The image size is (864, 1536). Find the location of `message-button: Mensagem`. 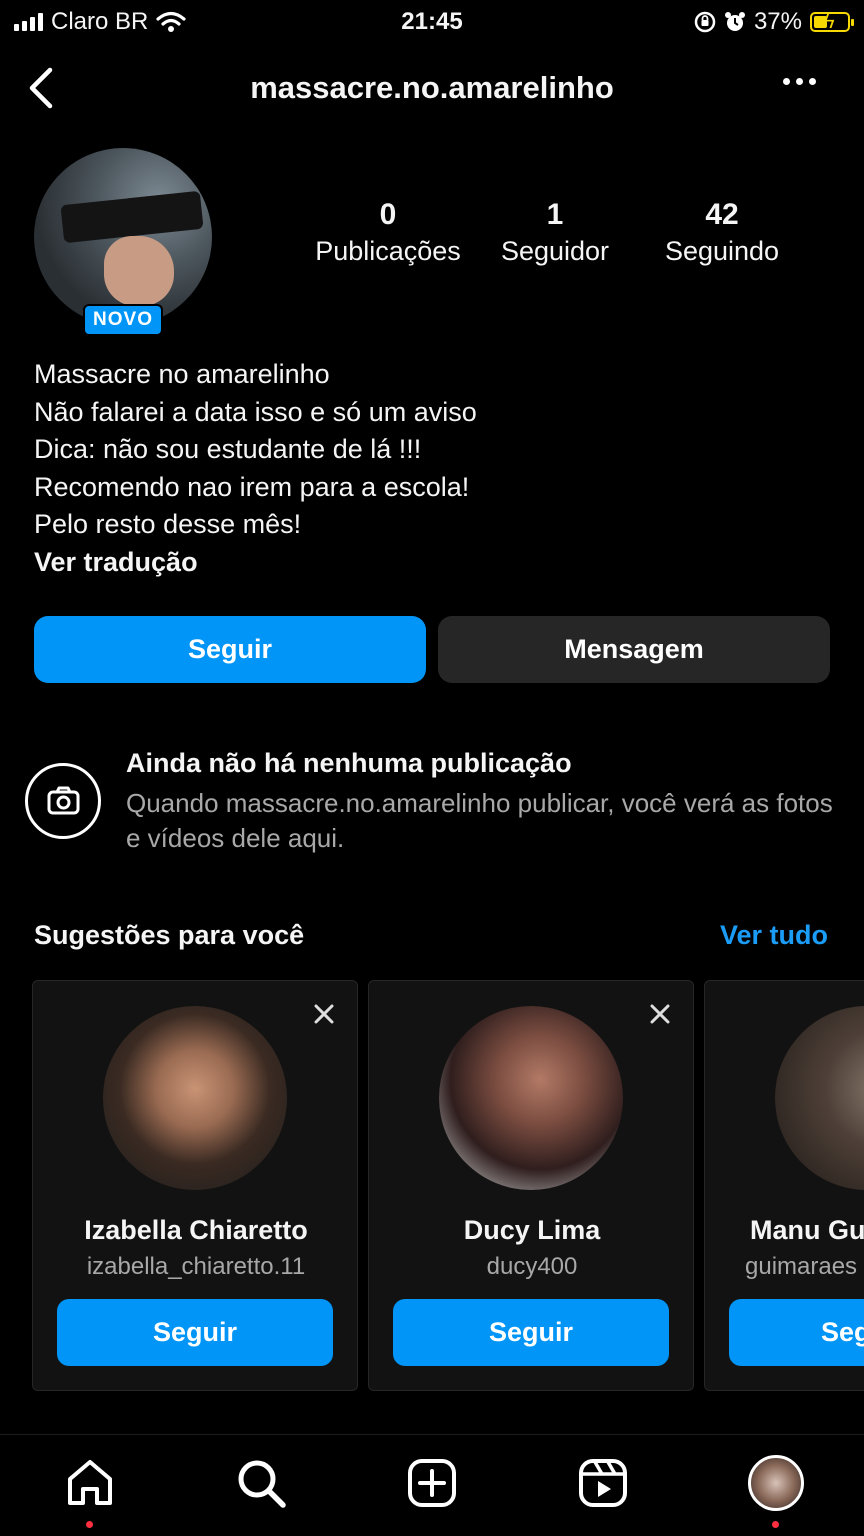

message-button: Mensagem is located at coordinates (634, 649).